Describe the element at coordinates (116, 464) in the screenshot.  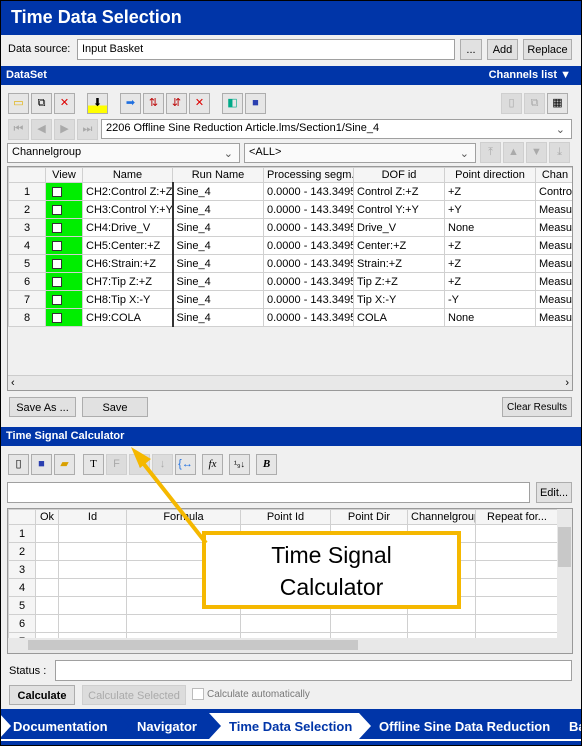
I see `function-icon: F` at that location.